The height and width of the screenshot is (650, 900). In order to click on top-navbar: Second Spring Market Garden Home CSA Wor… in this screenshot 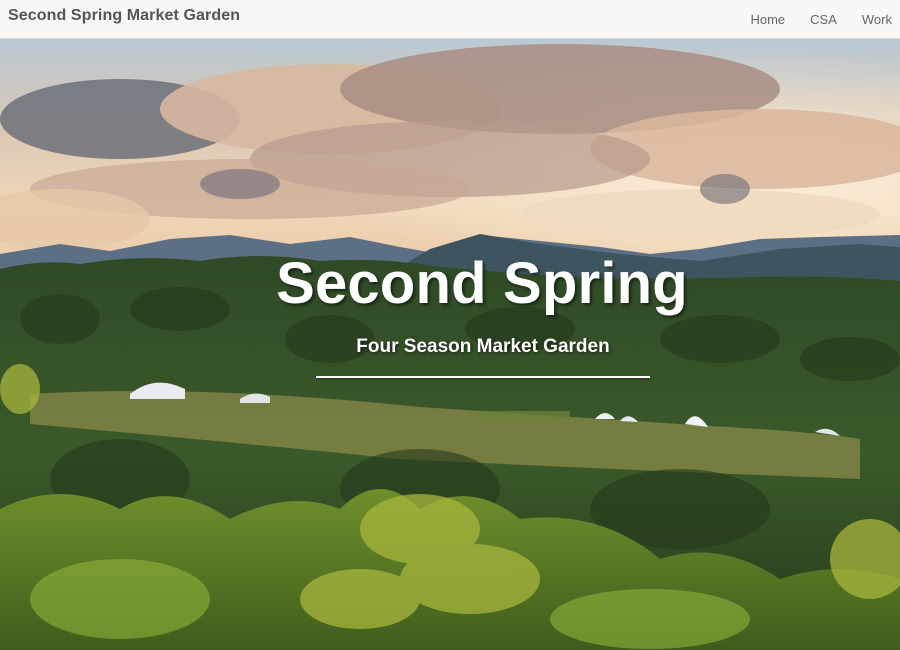, I will do `click(450, 19)`.